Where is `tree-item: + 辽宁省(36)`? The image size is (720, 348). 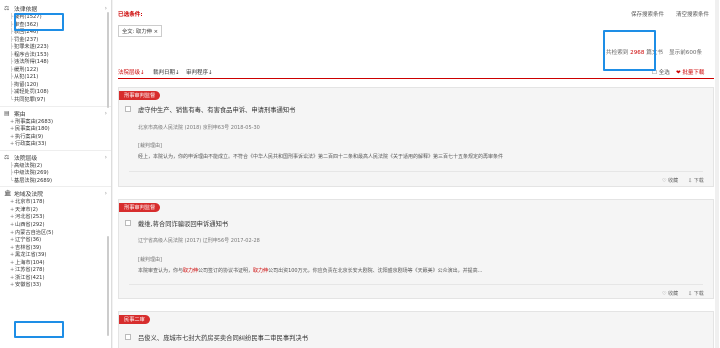 tree-item: + 辽宁省(36) is located at coordinates (60, 241).